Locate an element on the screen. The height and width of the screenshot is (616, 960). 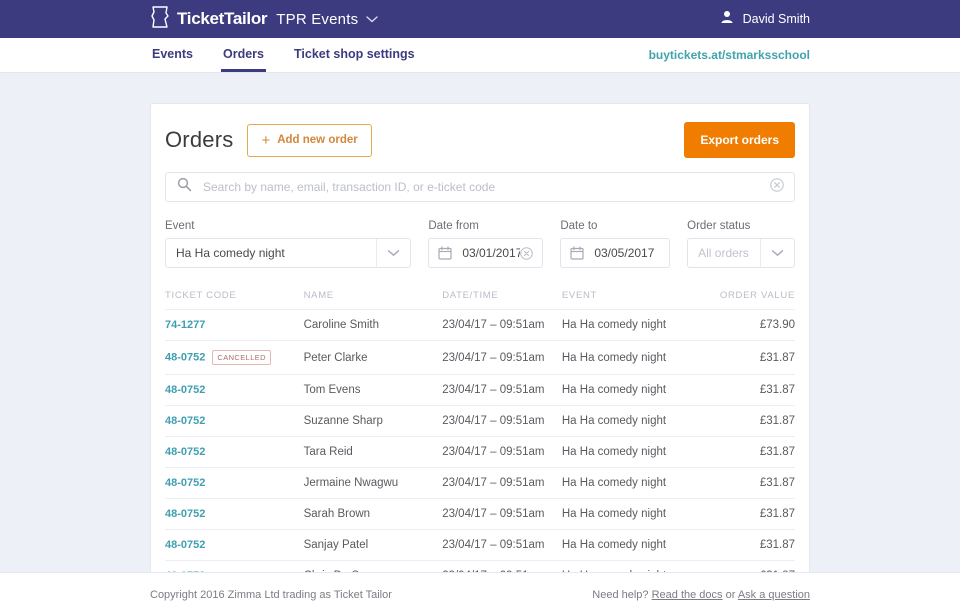
read-the-docs-link: Read the docs is located at coordinates (687, 595).